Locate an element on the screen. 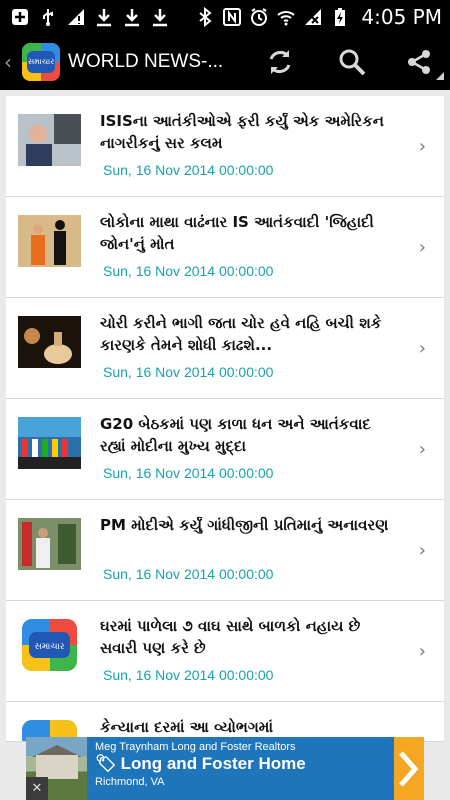 Image resolution: width=450 pixels, height=800 pixels. svg-text: સમાચાર is located at coordinates (50, 647).